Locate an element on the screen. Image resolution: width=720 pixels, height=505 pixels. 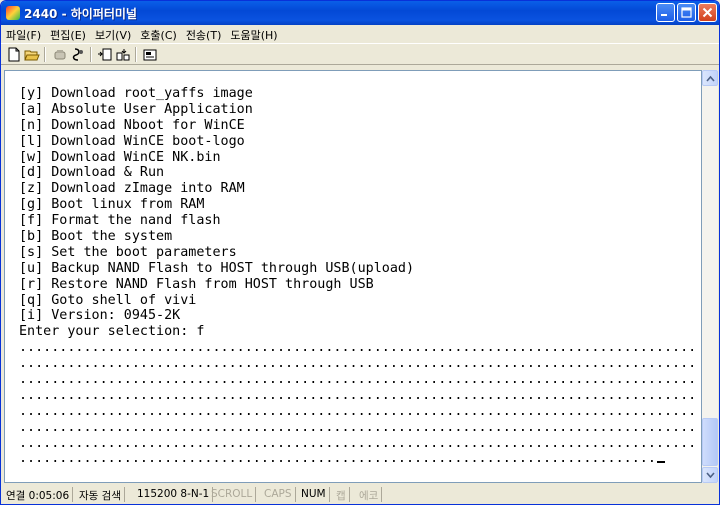
new-button is located at coordinates (14, 54).